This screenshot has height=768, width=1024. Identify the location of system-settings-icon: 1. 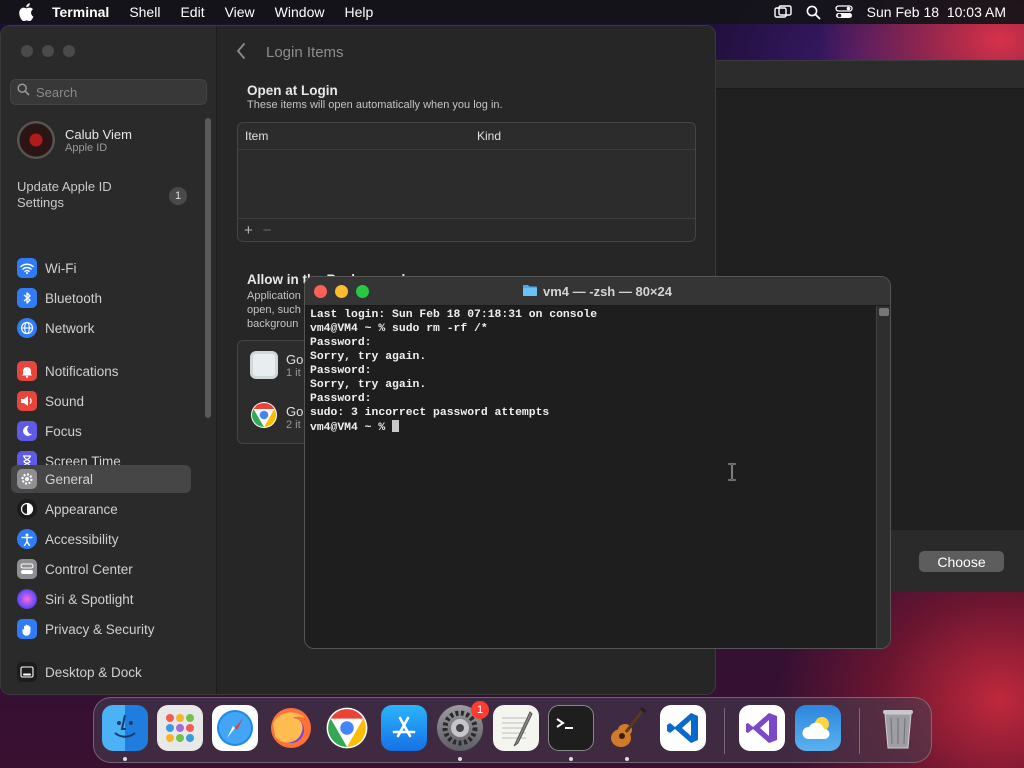
(463, 726).